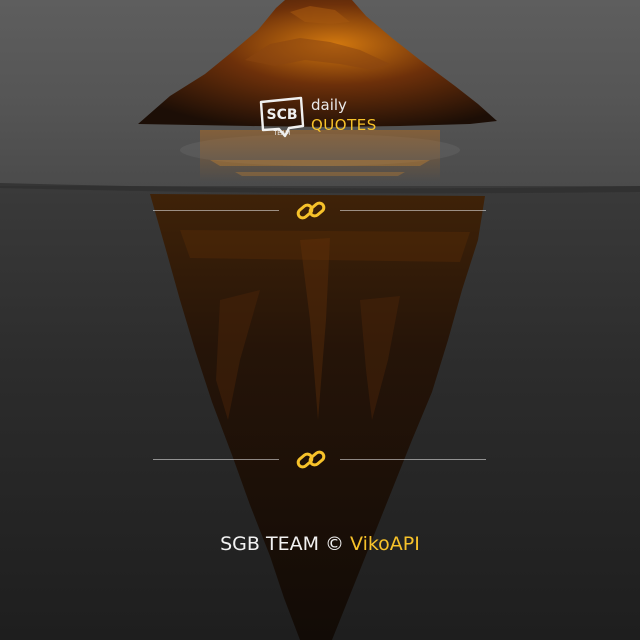 Image resolution: width=640 pixels, height=640 pixels. What do you see at coordinates (344, 125) in the screenshot?
I see `brand-quotes-label: QUOTES` at bounding box center [344, 125].